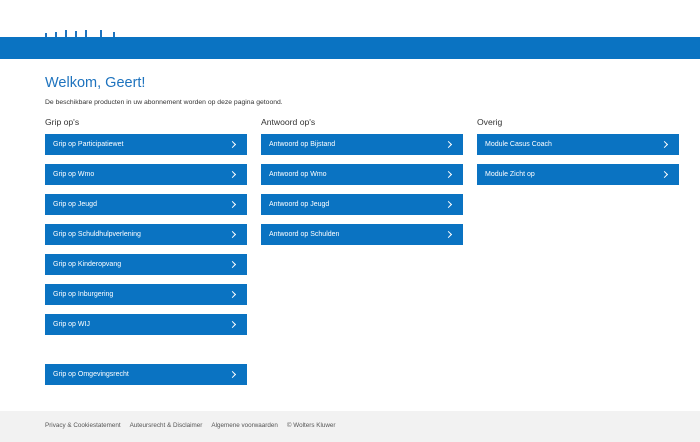 Image resolution: width=700 pixels, height=442 pixels. Describe the element at coordinates (311, 425) in the screenshot. I see `footer-copyright: © Wolters Kluwer` at that location.